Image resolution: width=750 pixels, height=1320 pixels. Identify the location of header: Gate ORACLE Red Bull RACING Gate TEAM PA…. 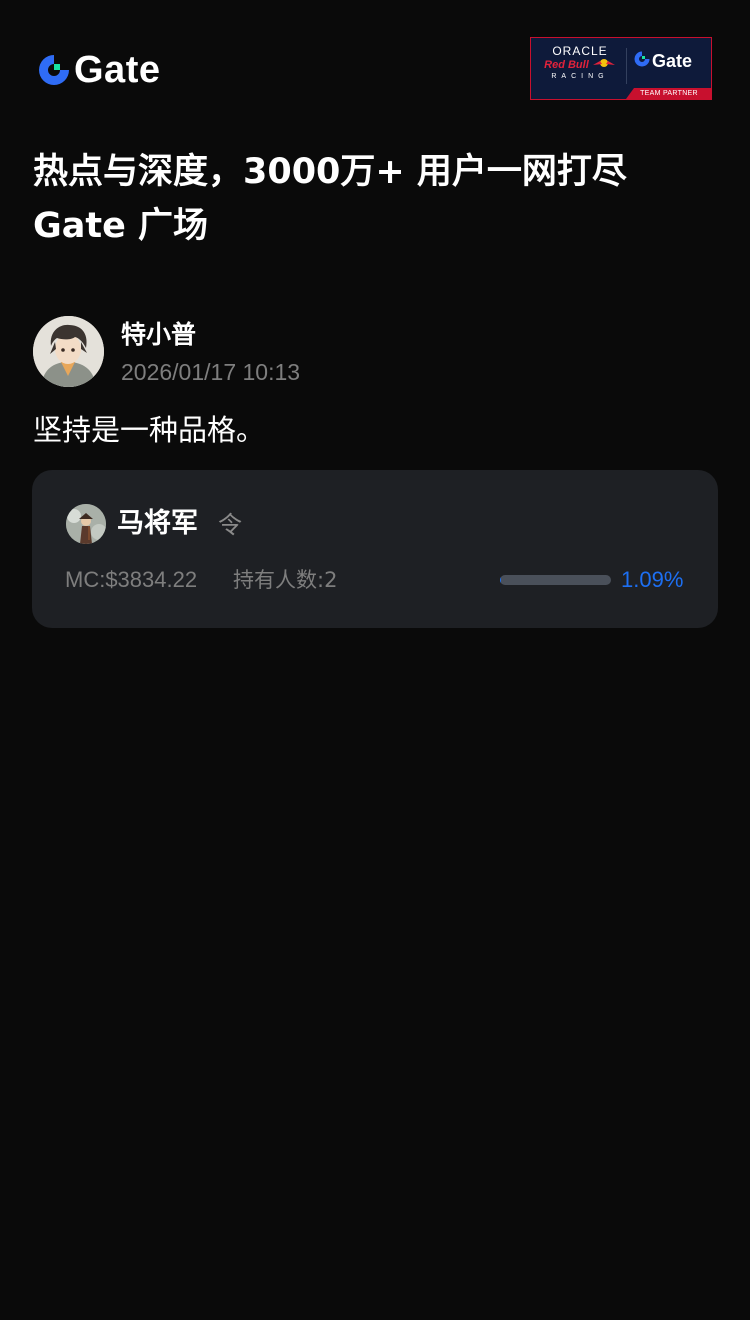
(375, 60).